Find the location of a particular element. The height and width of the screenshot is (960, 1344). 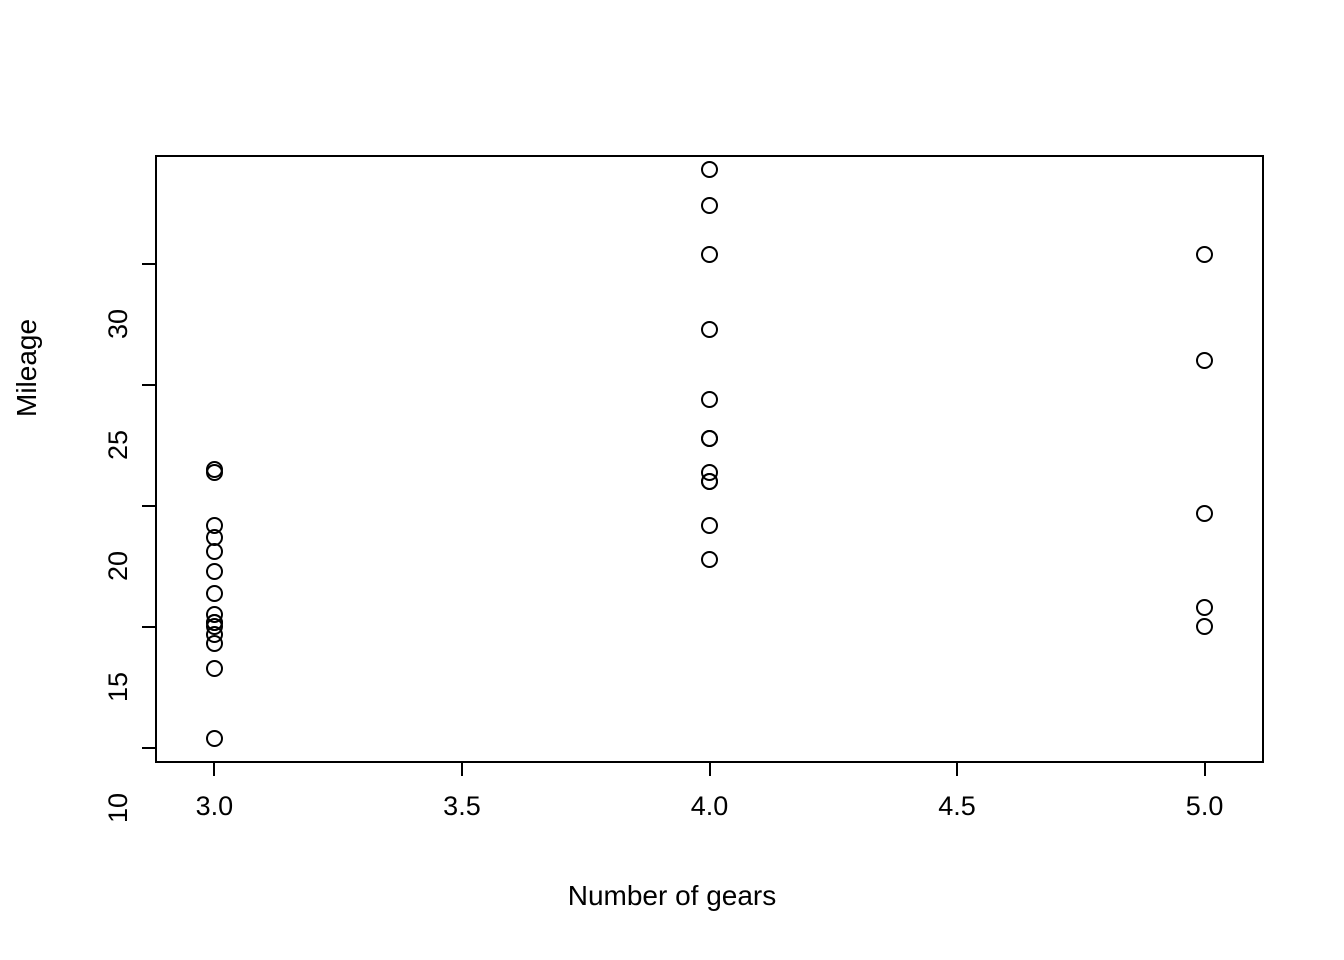

x-axis-tick-label: 3.5 is located at coordinates (462, 806).